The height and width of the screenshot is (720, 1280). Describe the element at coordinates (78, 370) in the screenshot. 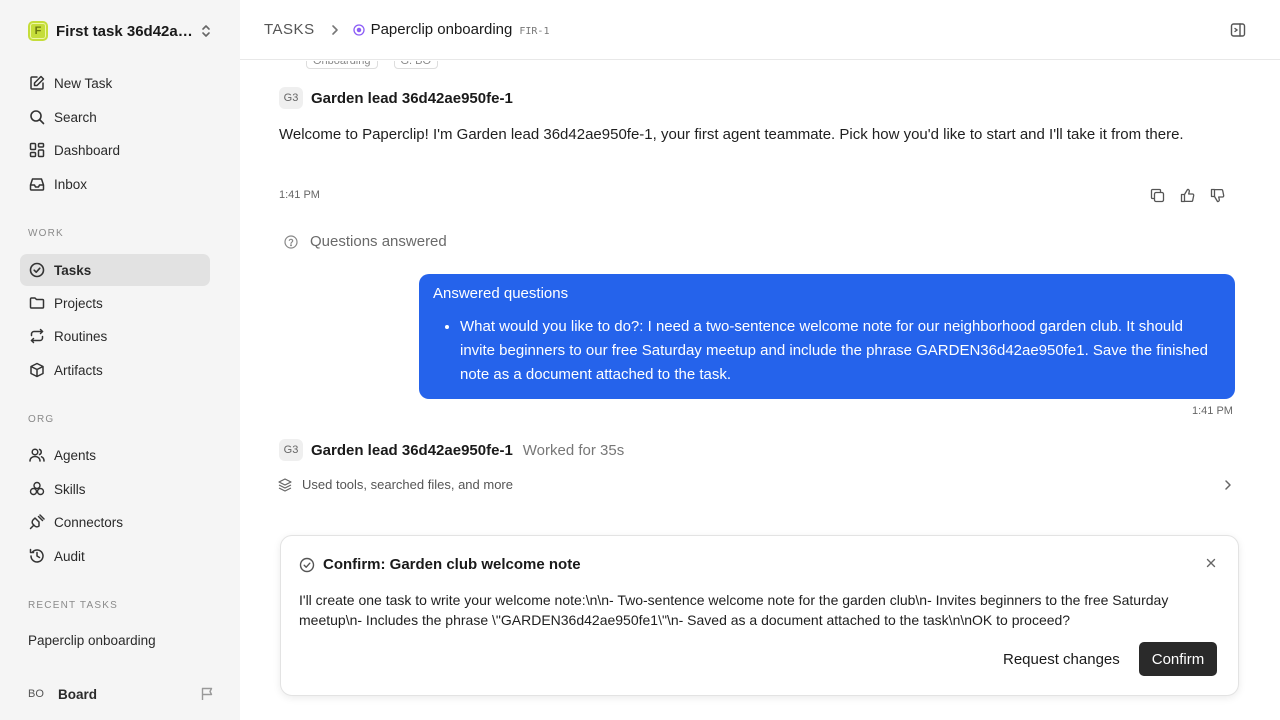

I see `nav-artifacts-label: Artifacts` at that location.